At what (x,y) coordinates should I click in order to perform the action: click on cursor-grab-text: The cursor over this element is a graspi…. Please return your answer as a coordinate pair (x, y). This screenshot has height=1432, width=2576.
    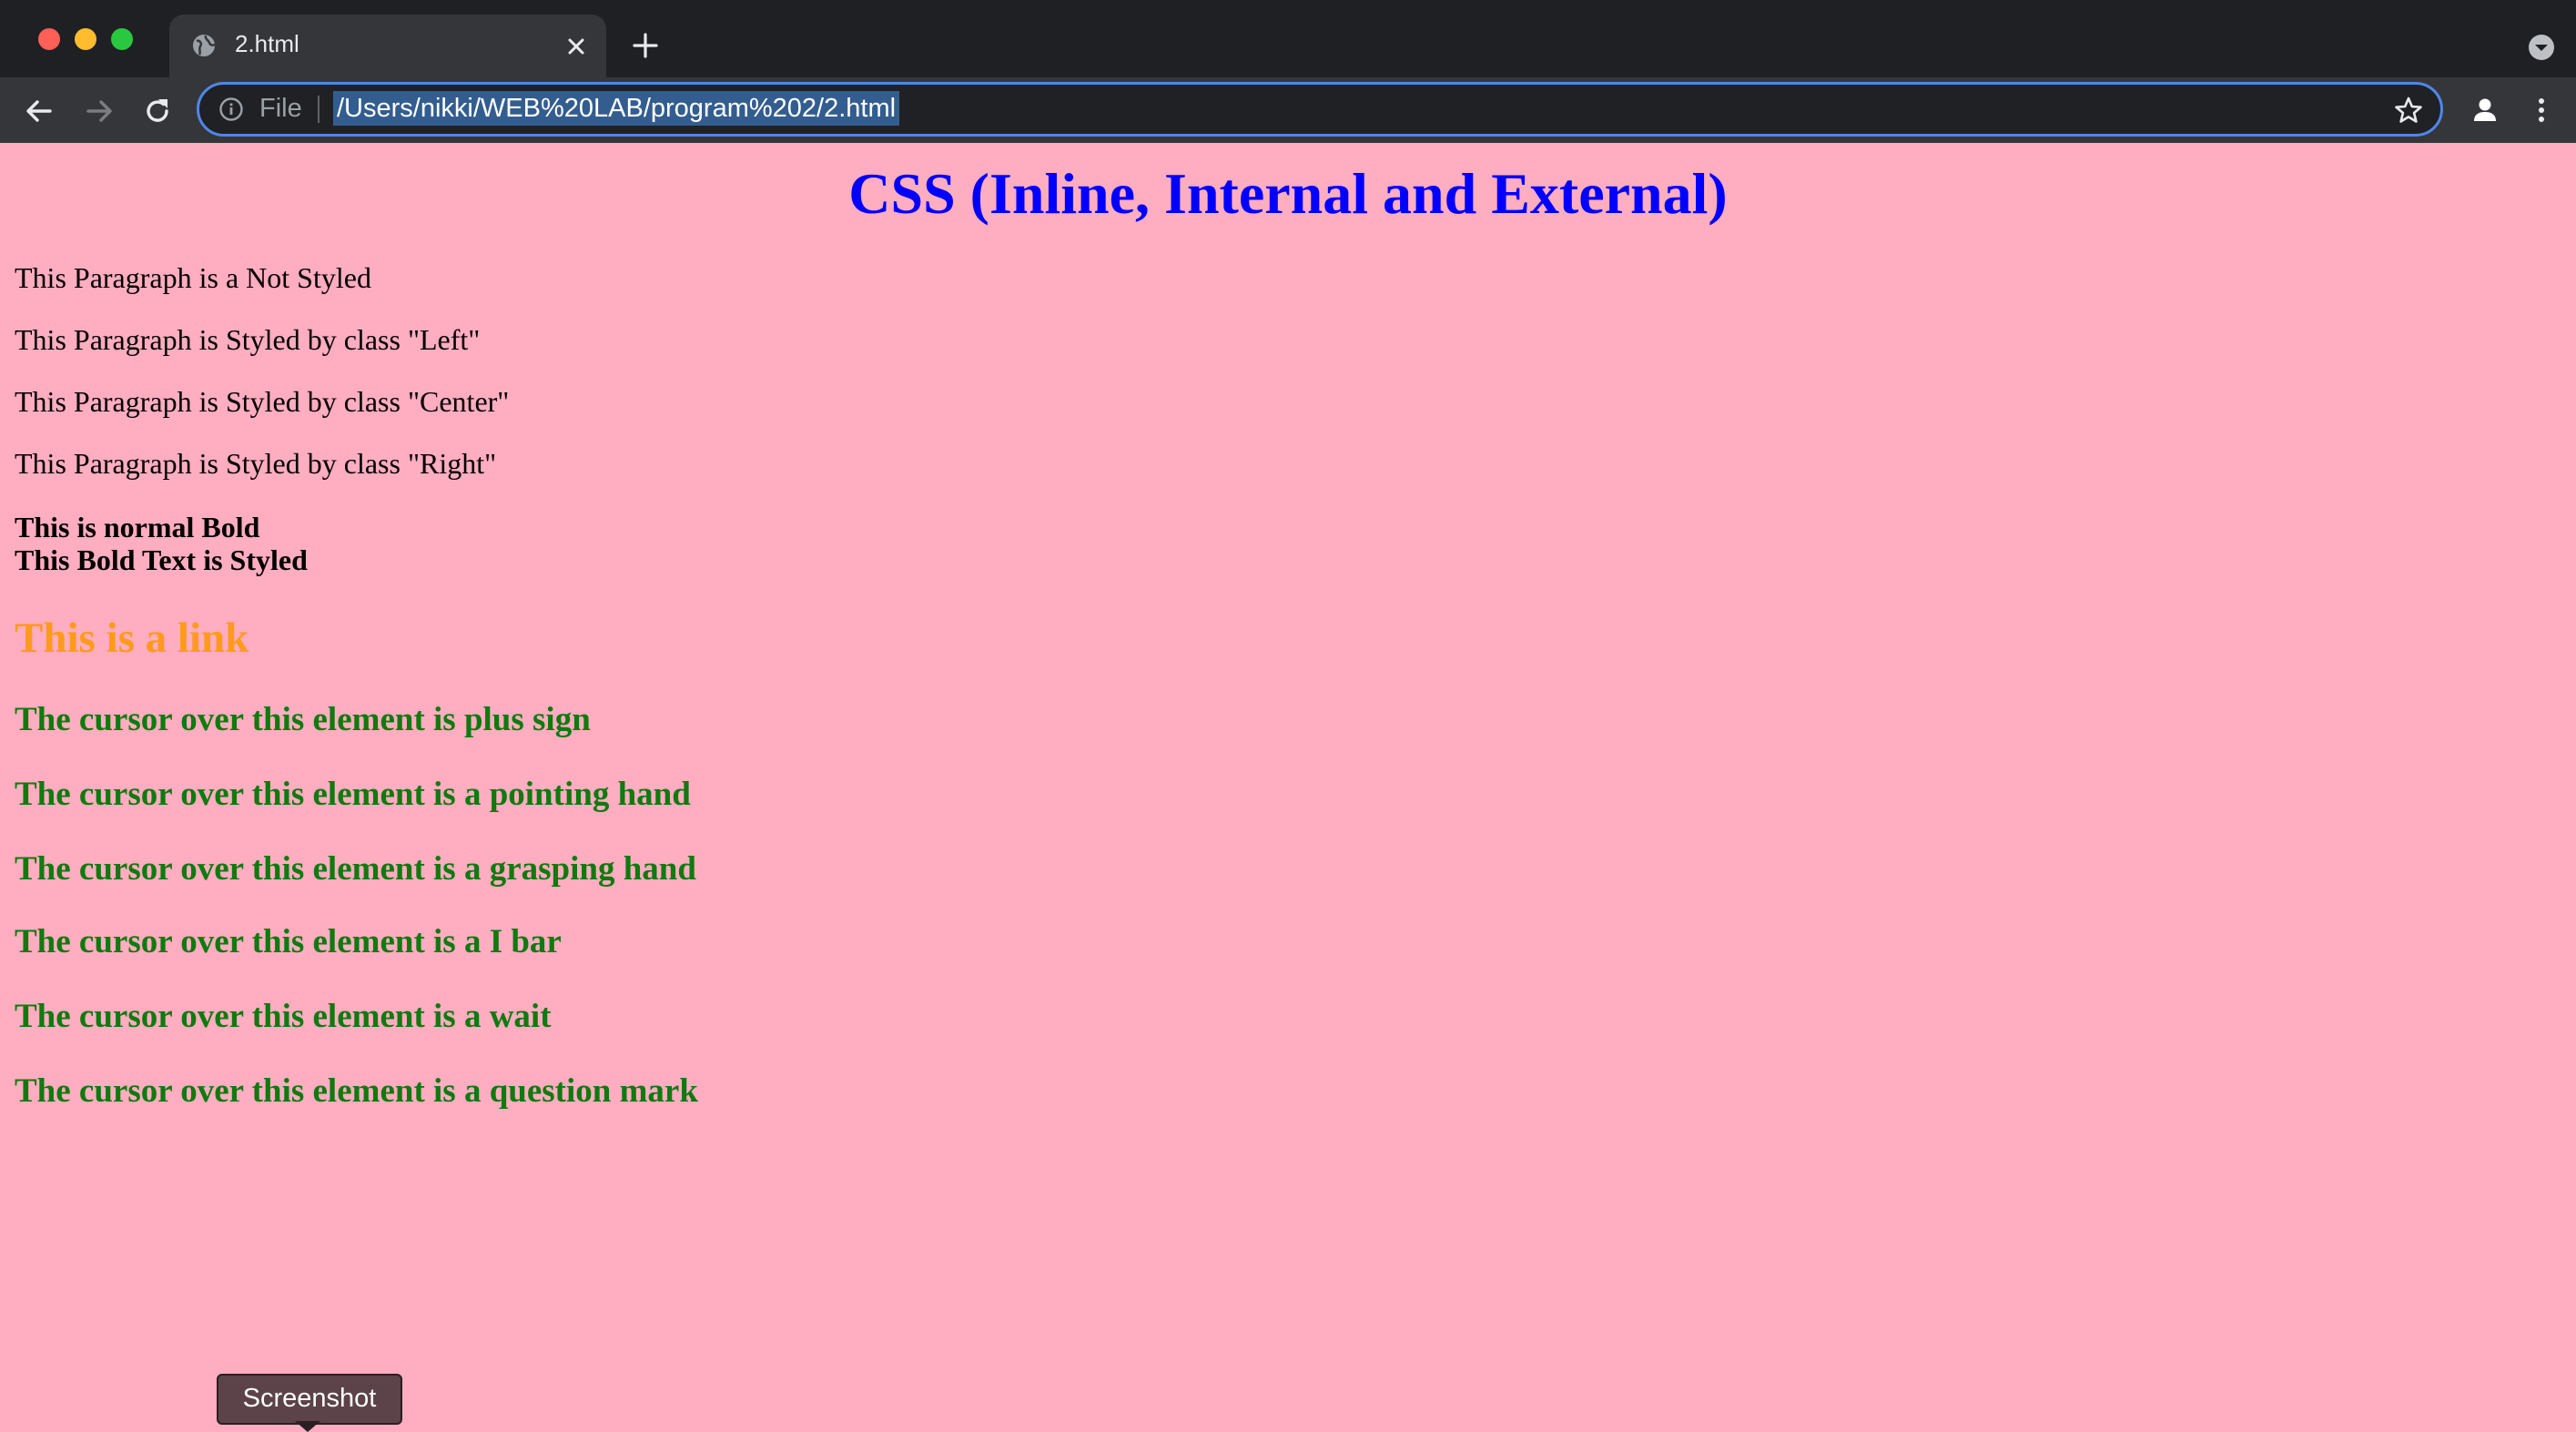
    Looking at the image, I should click on (355, 869).